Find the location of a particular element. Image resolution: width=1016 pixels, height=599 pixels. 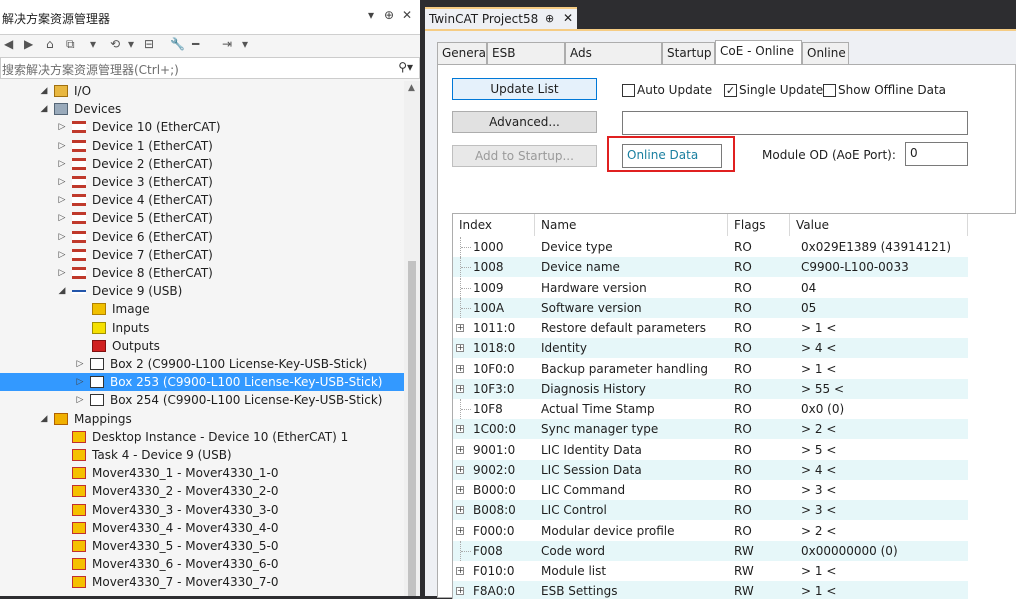

single-update-checkbox: ✓ Single Update is located at coordinates (774, 90).